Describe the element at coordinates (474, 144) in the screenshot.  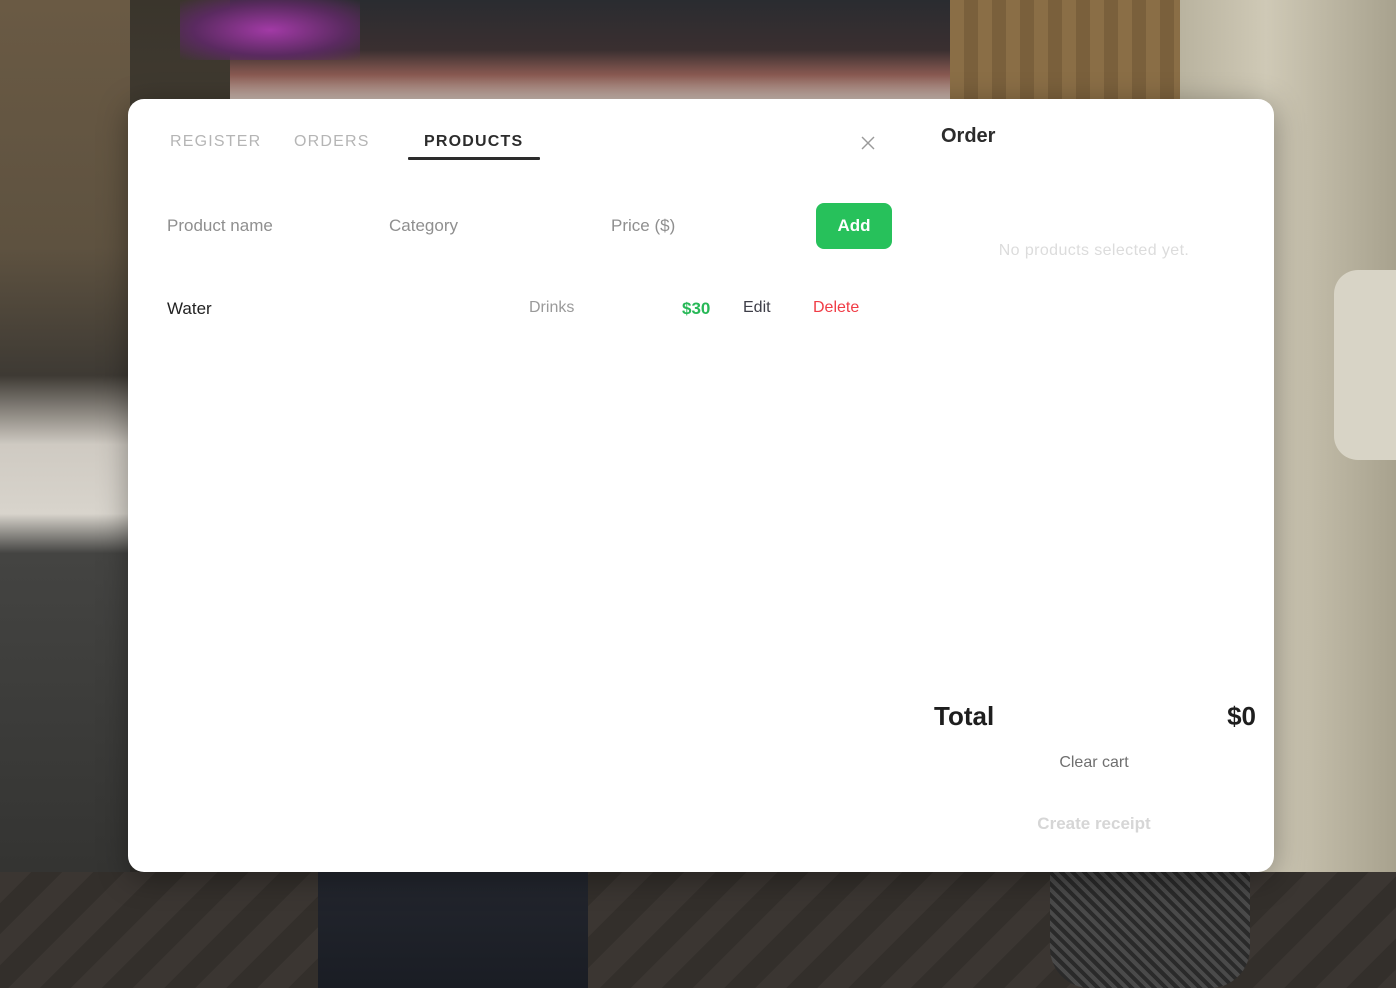
I see `tab-products: PRODUCTS` at that location.